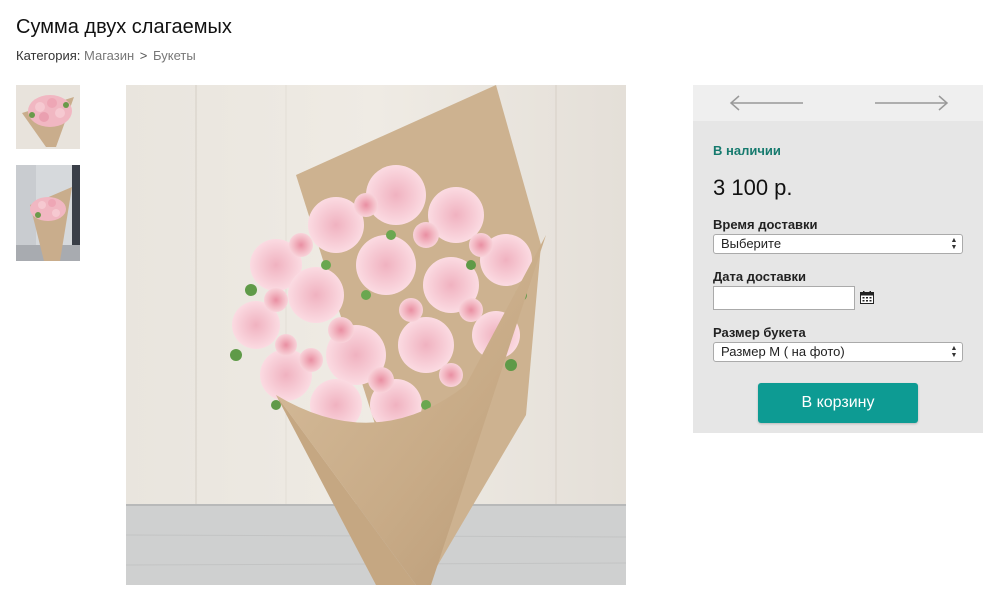 This screenshot has width=1000, height=601. What do you see at coordinates (759, 332) in the screenshot?
I see `bouquet-size-label: Размер букета` at bounding box center [759, 332].